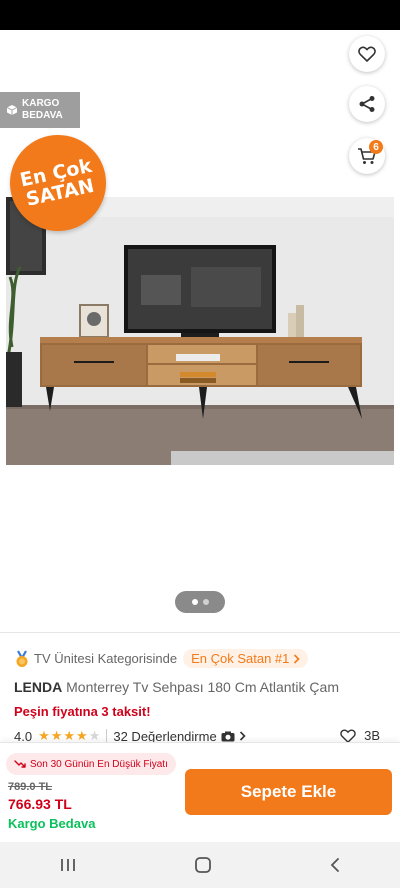 This screenshot has width=400, height=888. Describe the element at coordinates (205, 602) in the screenshot. I see `pager-dot` at that location.